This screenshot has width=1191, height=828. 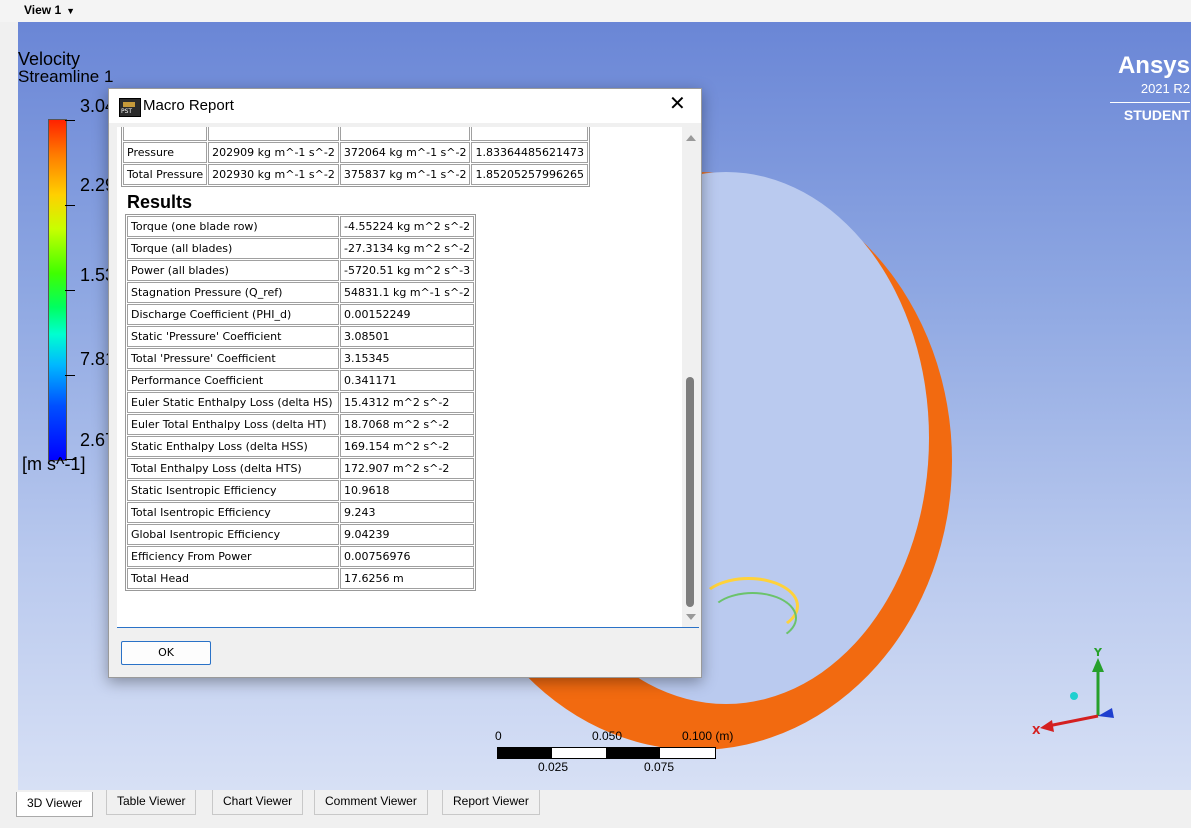 I want to click on table-cell: 375837 kg m^-1 s^-2, so click(x=405, y=174).